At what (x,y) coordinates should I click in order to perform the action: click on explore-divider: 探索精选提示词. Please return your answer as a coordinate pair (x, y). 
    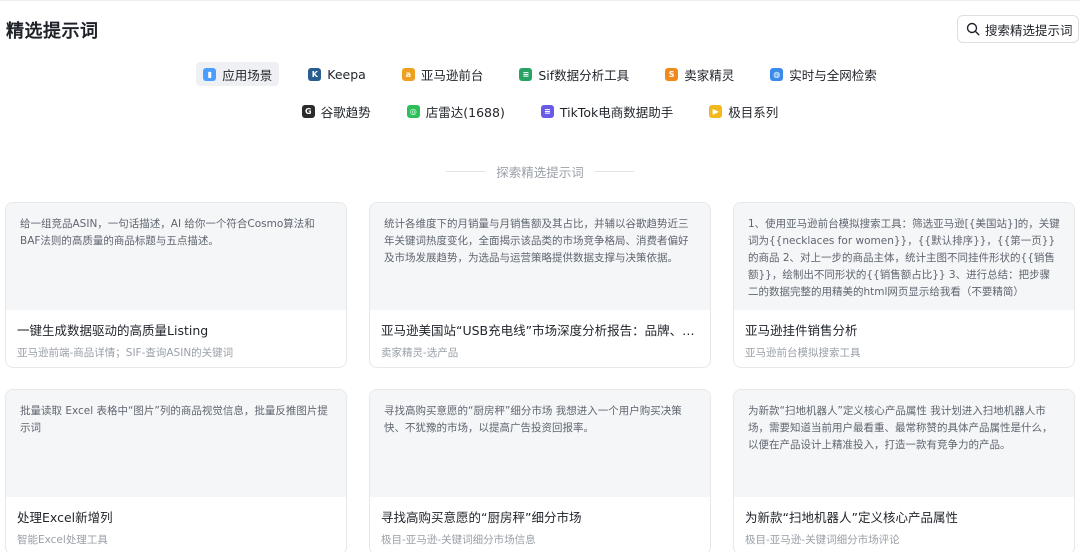
    Looking at the image, I should click on (540, 171).